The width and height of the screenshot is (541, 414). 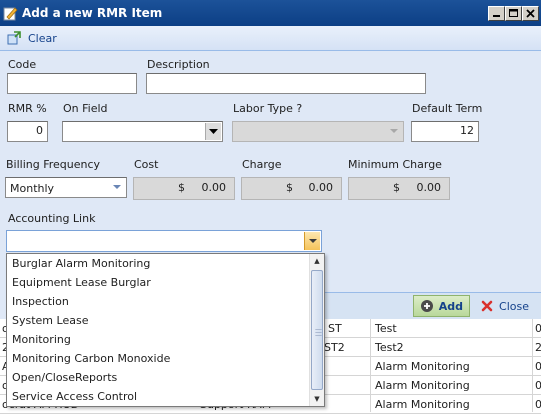 I want to click on scroll-up-arrow-icon: ▲, so click(x=317, y=261).